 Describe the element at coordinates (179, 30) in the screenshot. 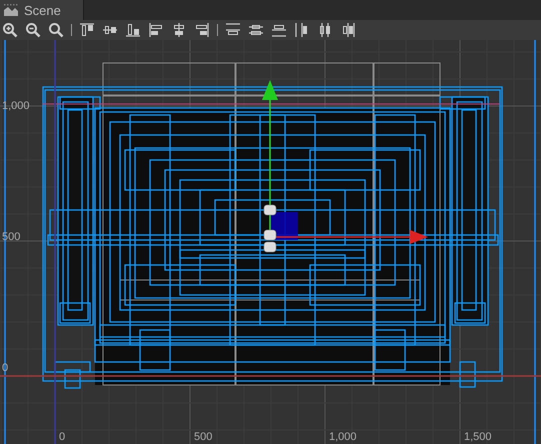

I see `align-center-icon` at that location.